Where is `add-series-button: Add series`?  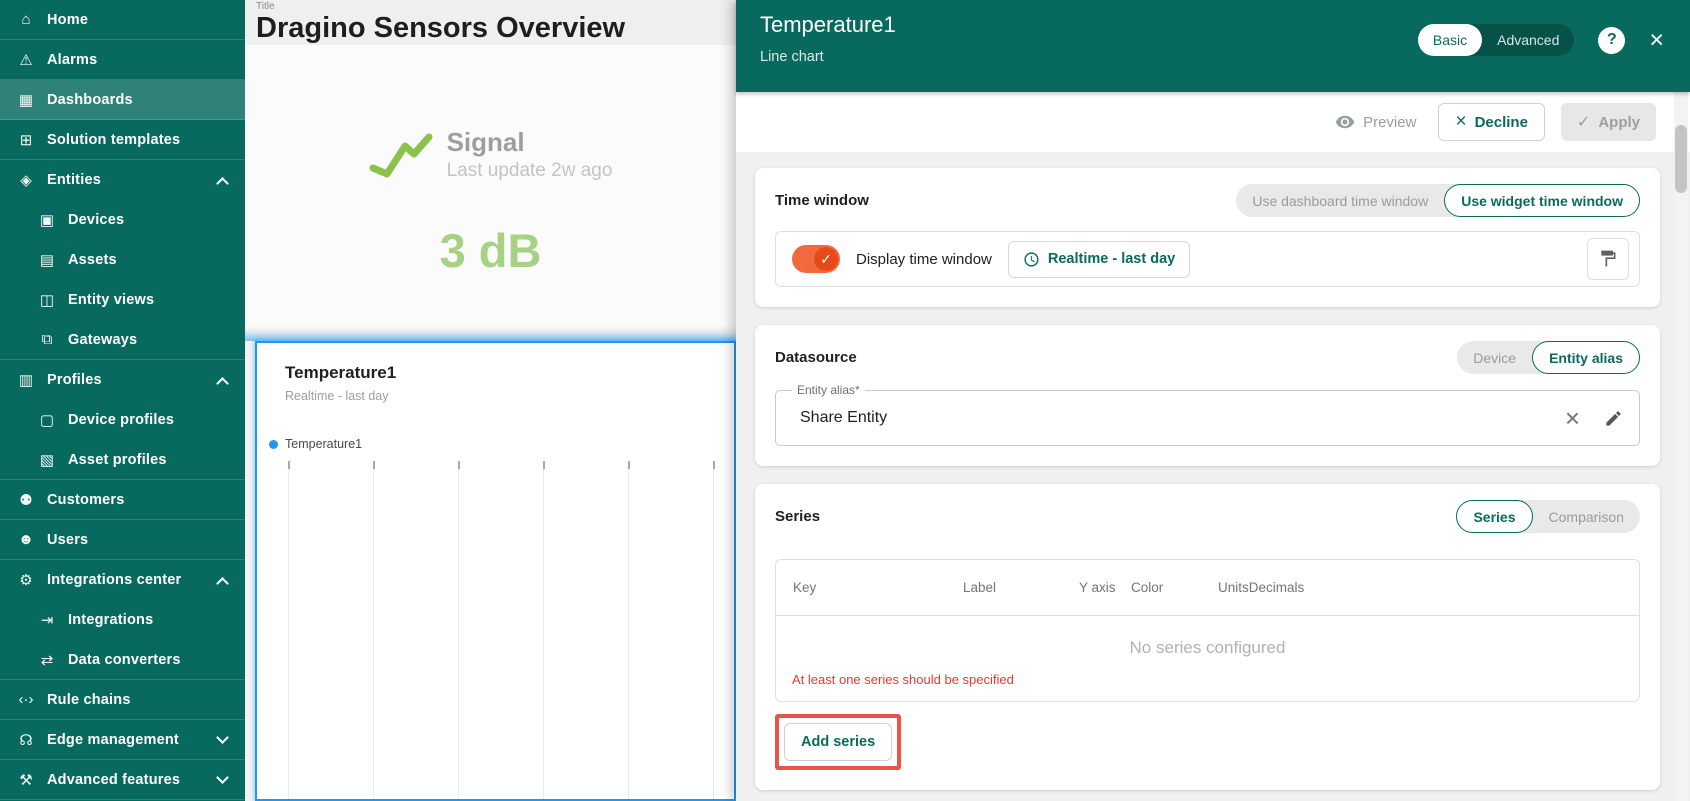 add-series-button: Add series is located at coordinates (838, 742).